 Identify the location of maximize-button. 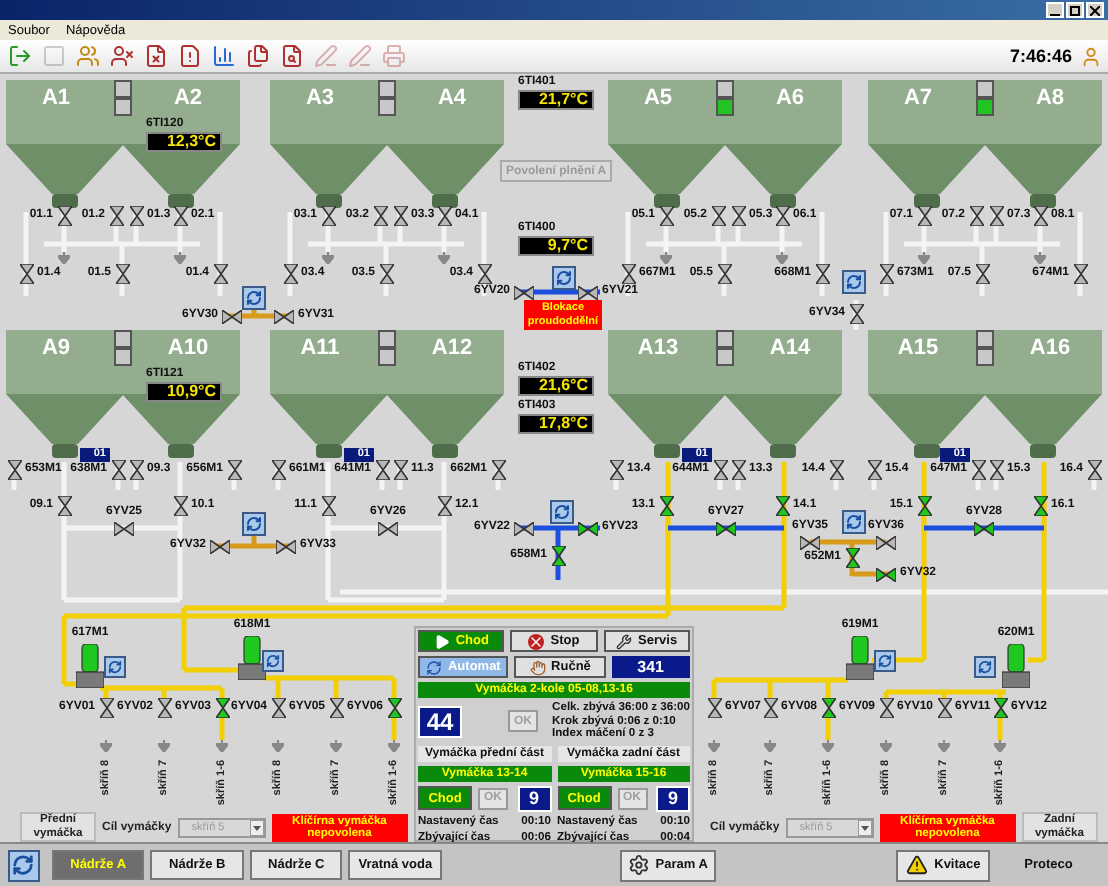
(1075, 10).